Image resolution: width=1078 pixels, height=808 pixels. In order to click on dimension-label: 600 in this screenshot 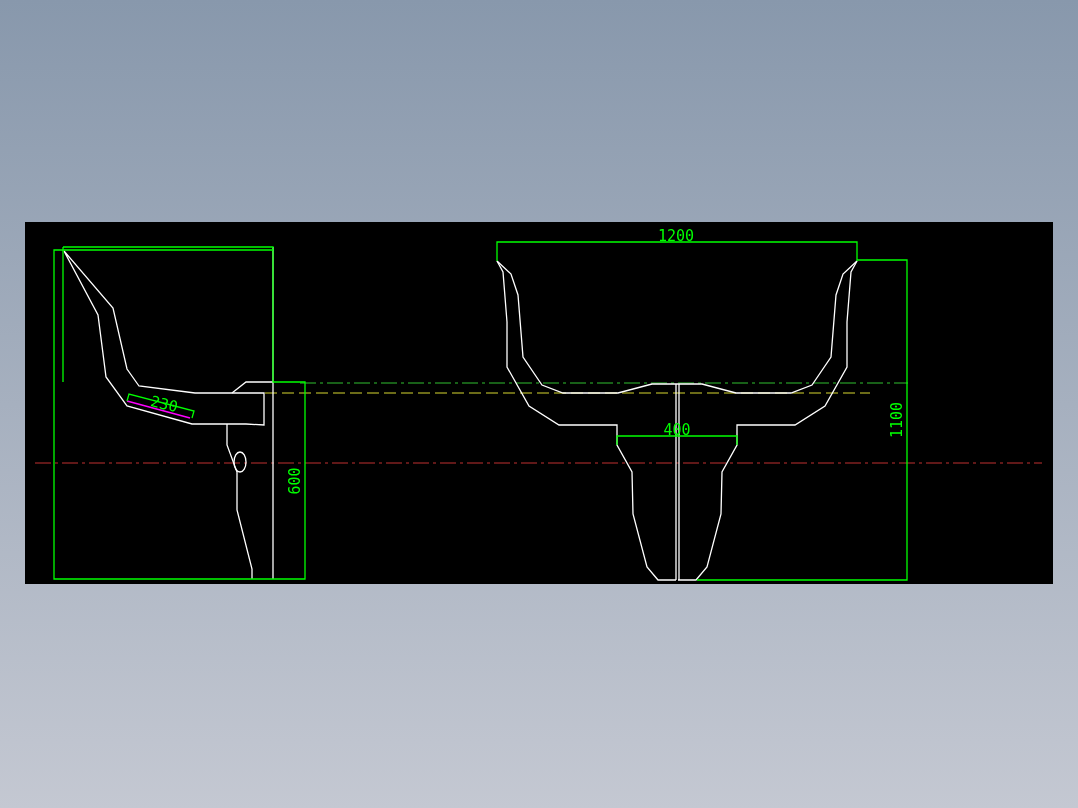, I will do `click(295, 481)`.